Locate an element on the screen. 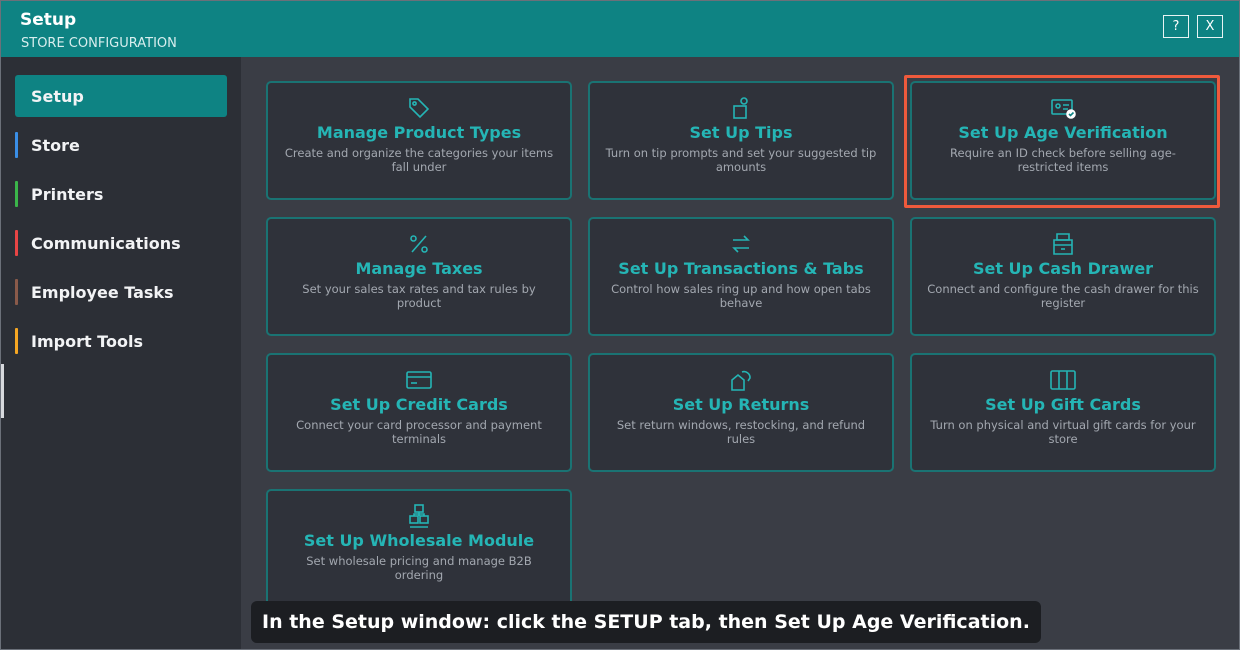  card-title: Set Up Transactions & Tabs is located at coordinates (741, 268).